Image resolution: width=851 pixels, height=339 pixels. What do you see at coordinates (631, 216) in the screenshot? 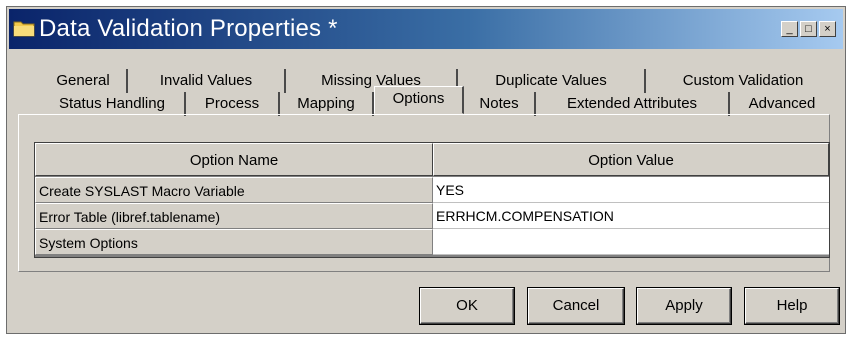
I see `option-value-error-table: ERRHCM.COMPENSATION` at bounding box center [631, 216].